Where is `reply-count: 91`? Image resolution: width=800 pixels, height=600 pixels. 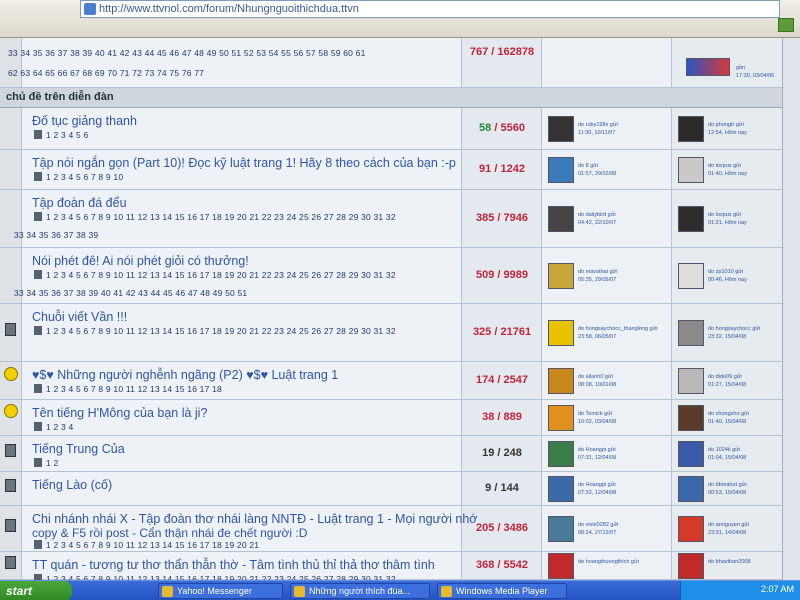
reply-count: 91 is located at coordinates (485, 169).